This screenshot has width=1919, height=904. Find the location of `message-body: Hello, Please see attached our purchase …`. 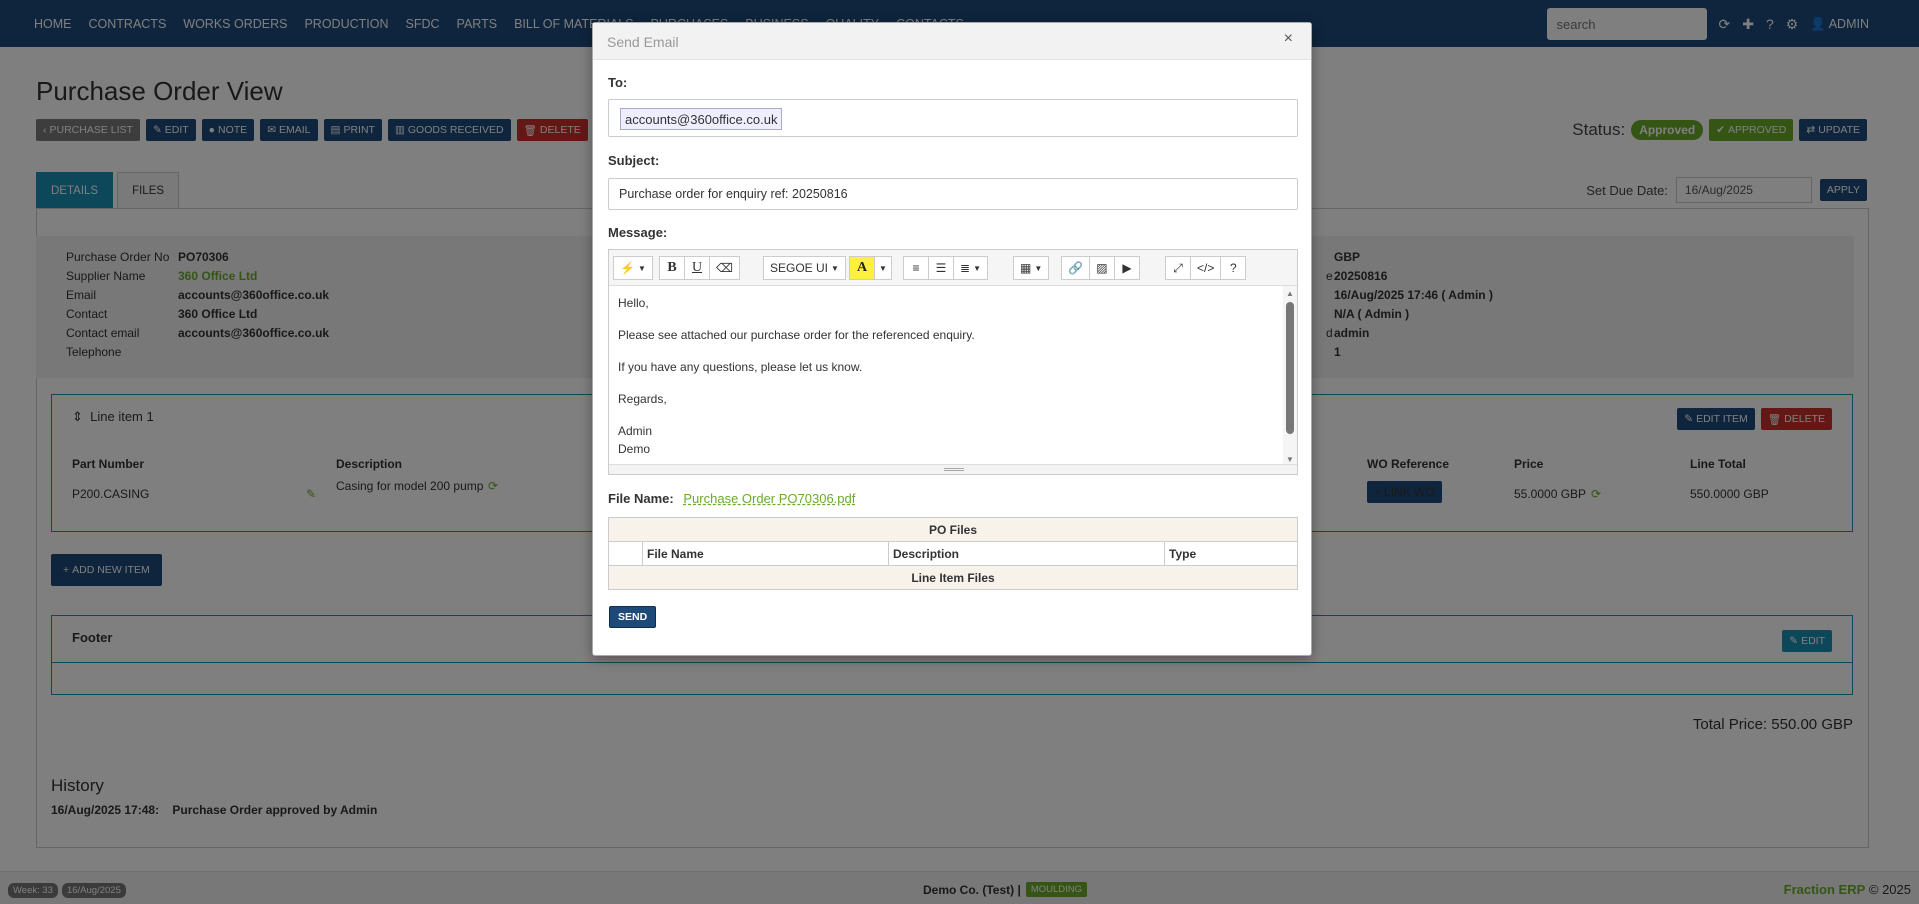

message-body: Hello, Please see attached our purchase … is located at coordinates (947, 376).